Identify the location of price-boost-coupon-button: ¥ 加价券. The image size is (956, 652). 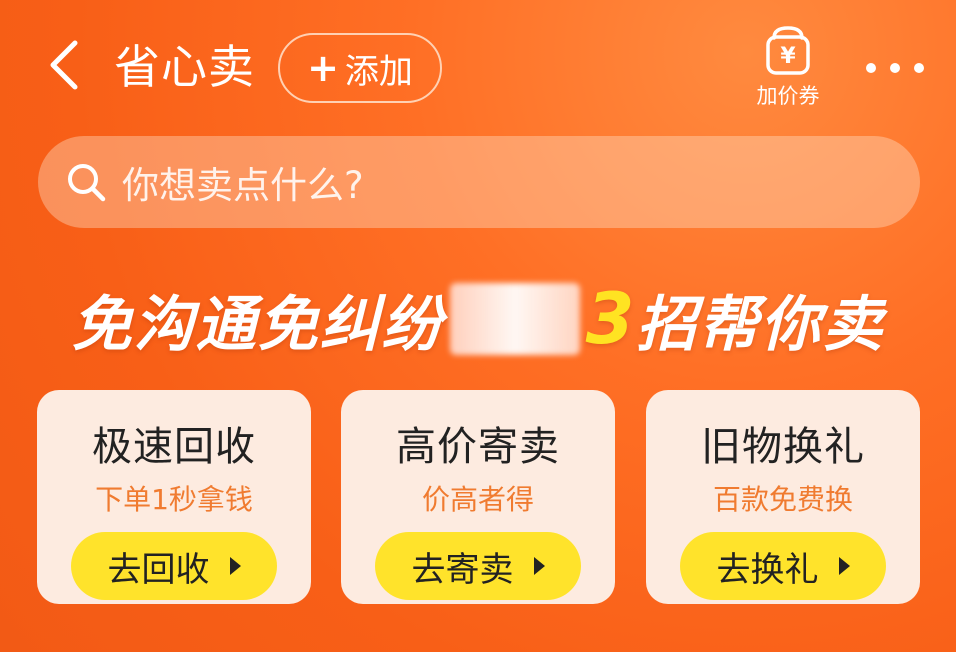
(788, 69).